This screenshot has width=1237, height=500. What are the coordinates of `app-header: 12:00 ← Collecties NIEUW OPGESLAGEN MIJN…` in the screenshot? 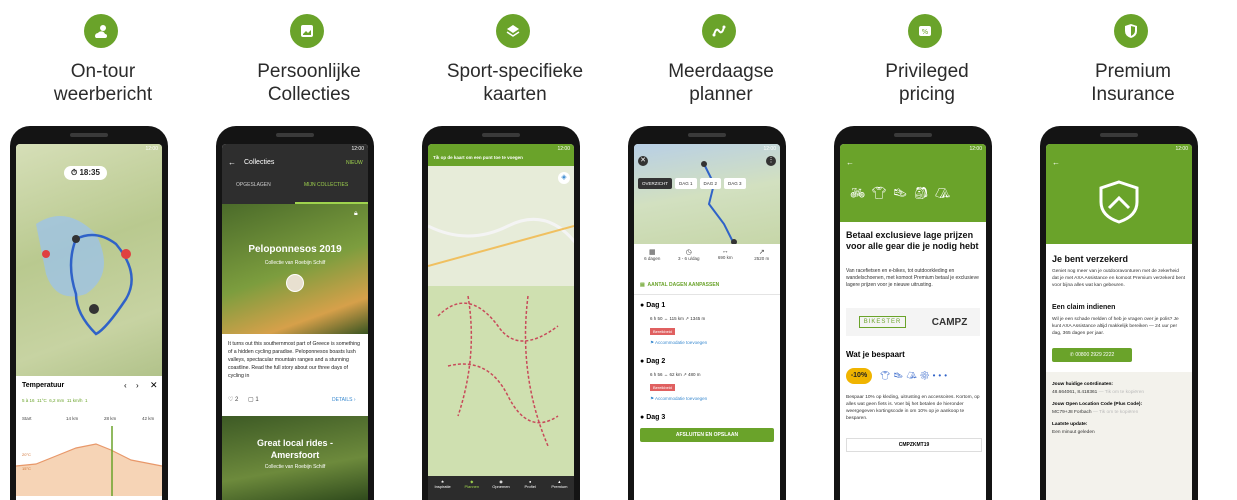 It's located at (295, 174).